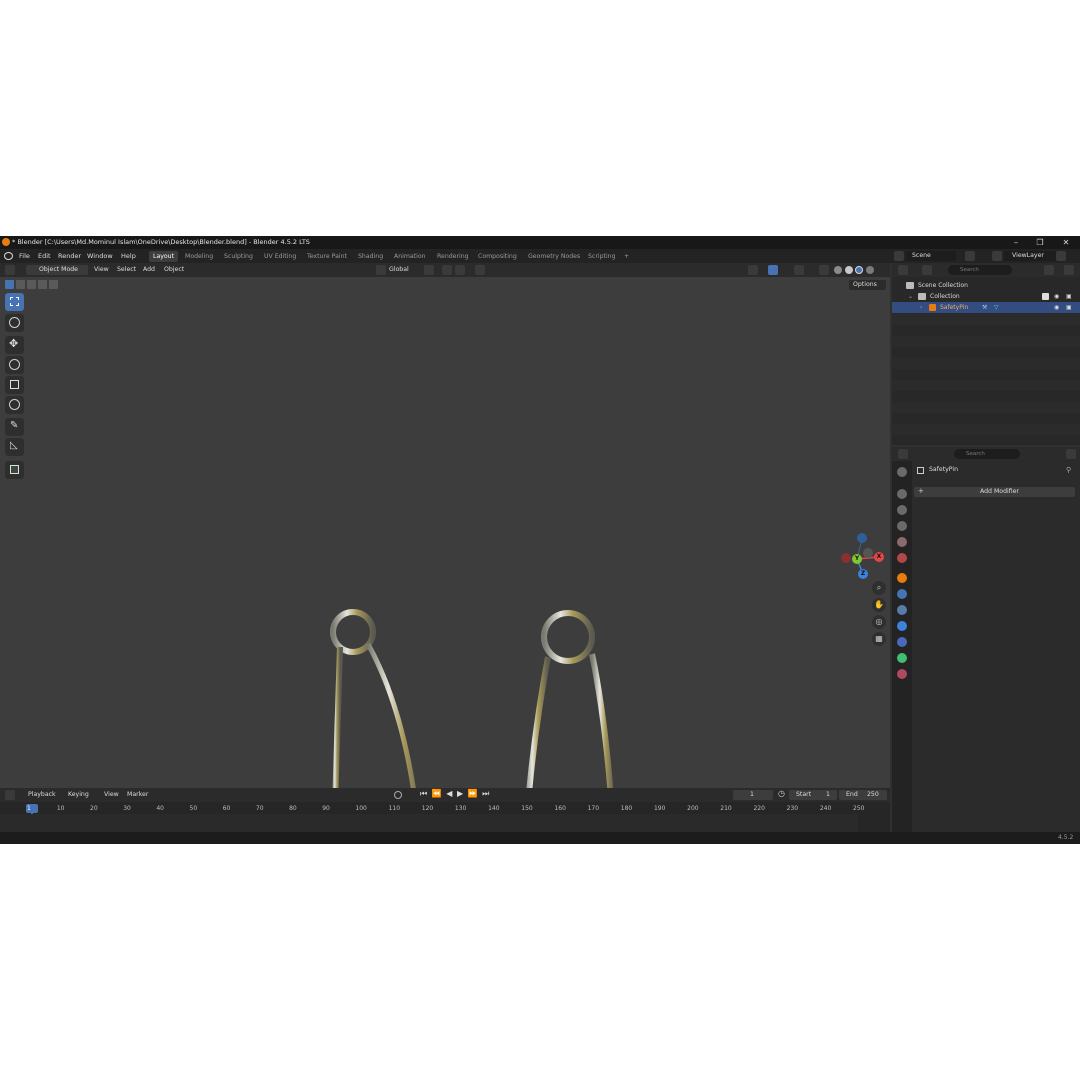  Describe the element at coordinates (327, 256) in the screenshot. I see `tab-texture-paint: Texture Paint` at that location.